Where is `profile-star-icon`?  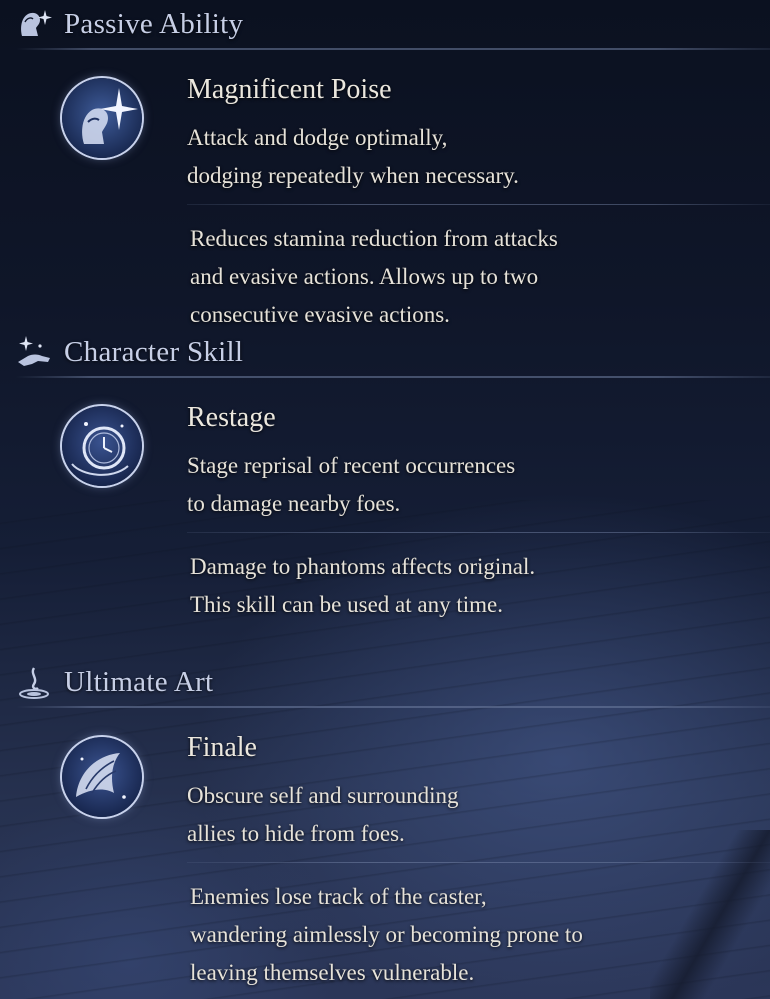 profile-star-icon is located at coordinates (102, 118).